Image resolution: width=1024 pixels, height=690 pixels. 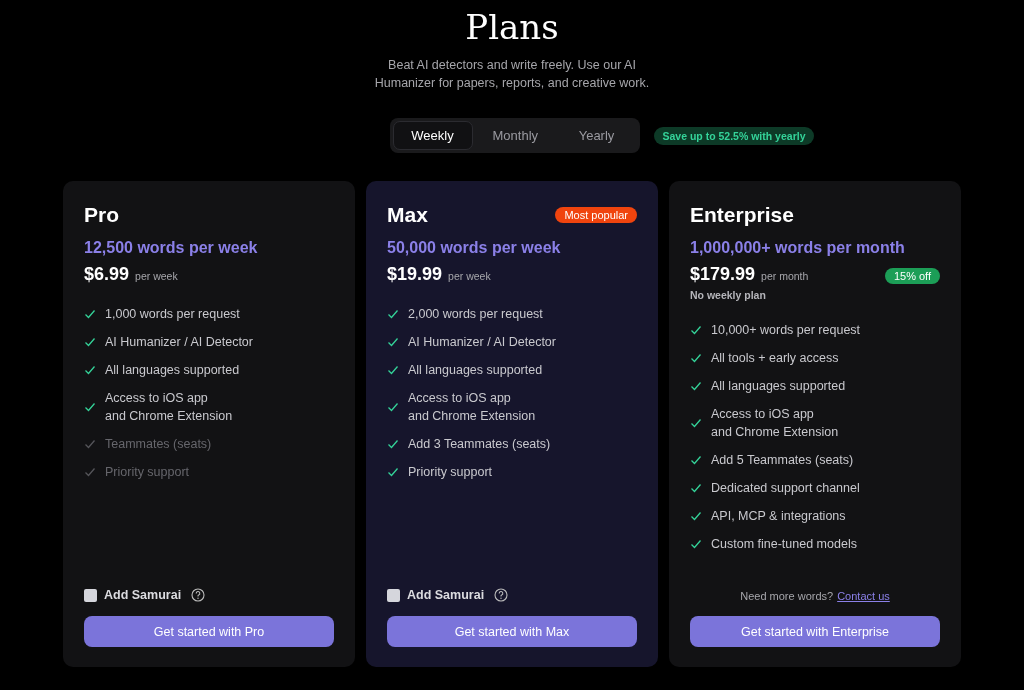 What do you see at coordinates (723, 274) in the screenshot?
I see `plan-price: $179.99` at bounding box center [723, 274].